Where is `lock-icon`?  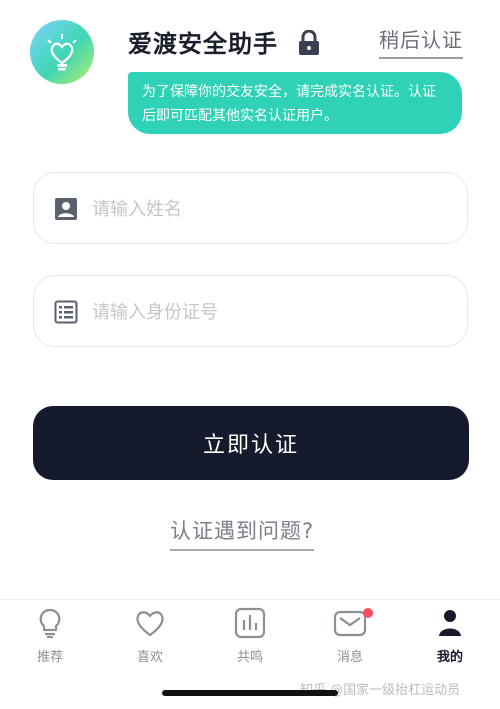
lock-icon is located at coordinates (309, 42).